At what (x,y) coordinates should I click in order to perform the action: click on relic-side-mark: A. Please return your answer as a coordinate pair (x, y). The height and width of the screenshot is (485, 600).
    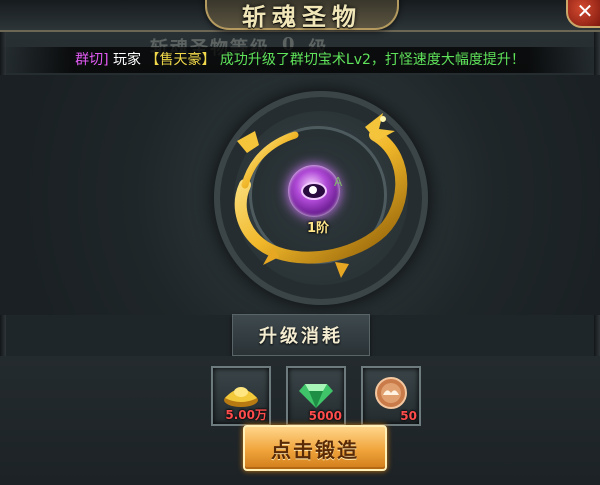
    Looking at the image, I should click on (338, 182).